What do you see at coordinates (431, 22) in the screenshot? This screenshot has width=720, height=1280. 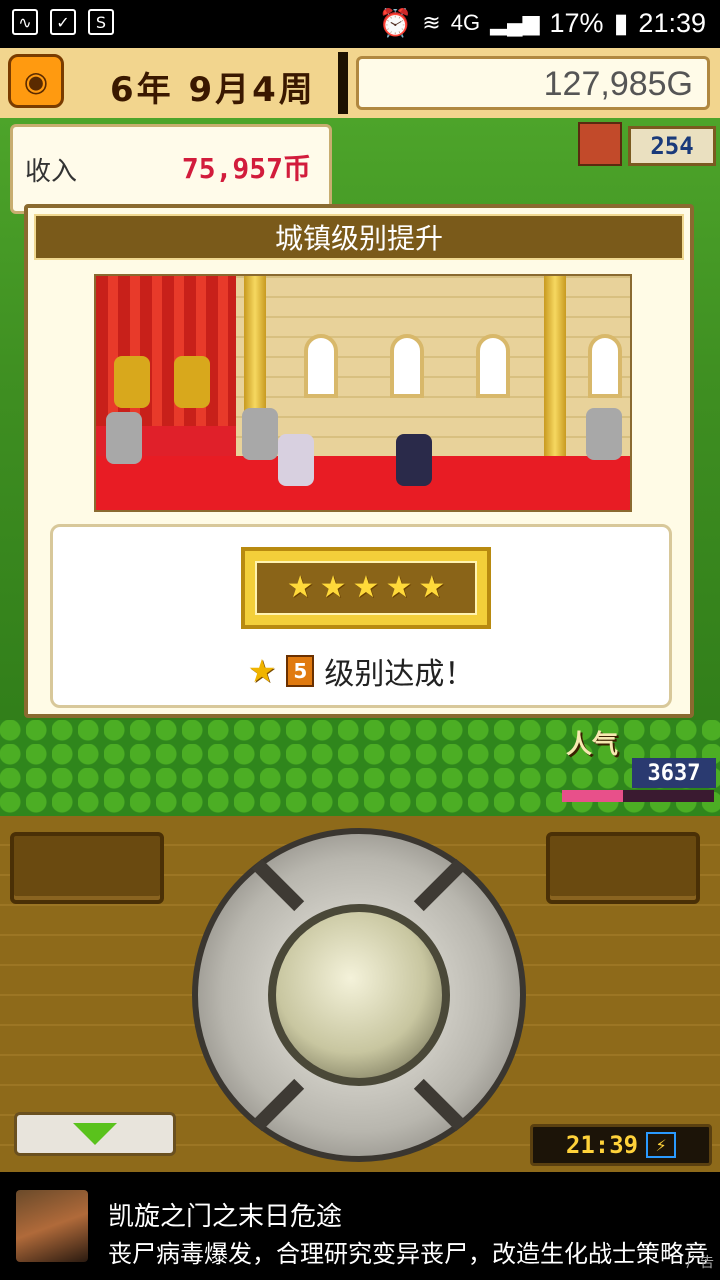 I see `wifi-icon: ≋` at bounding box center [431, 22].